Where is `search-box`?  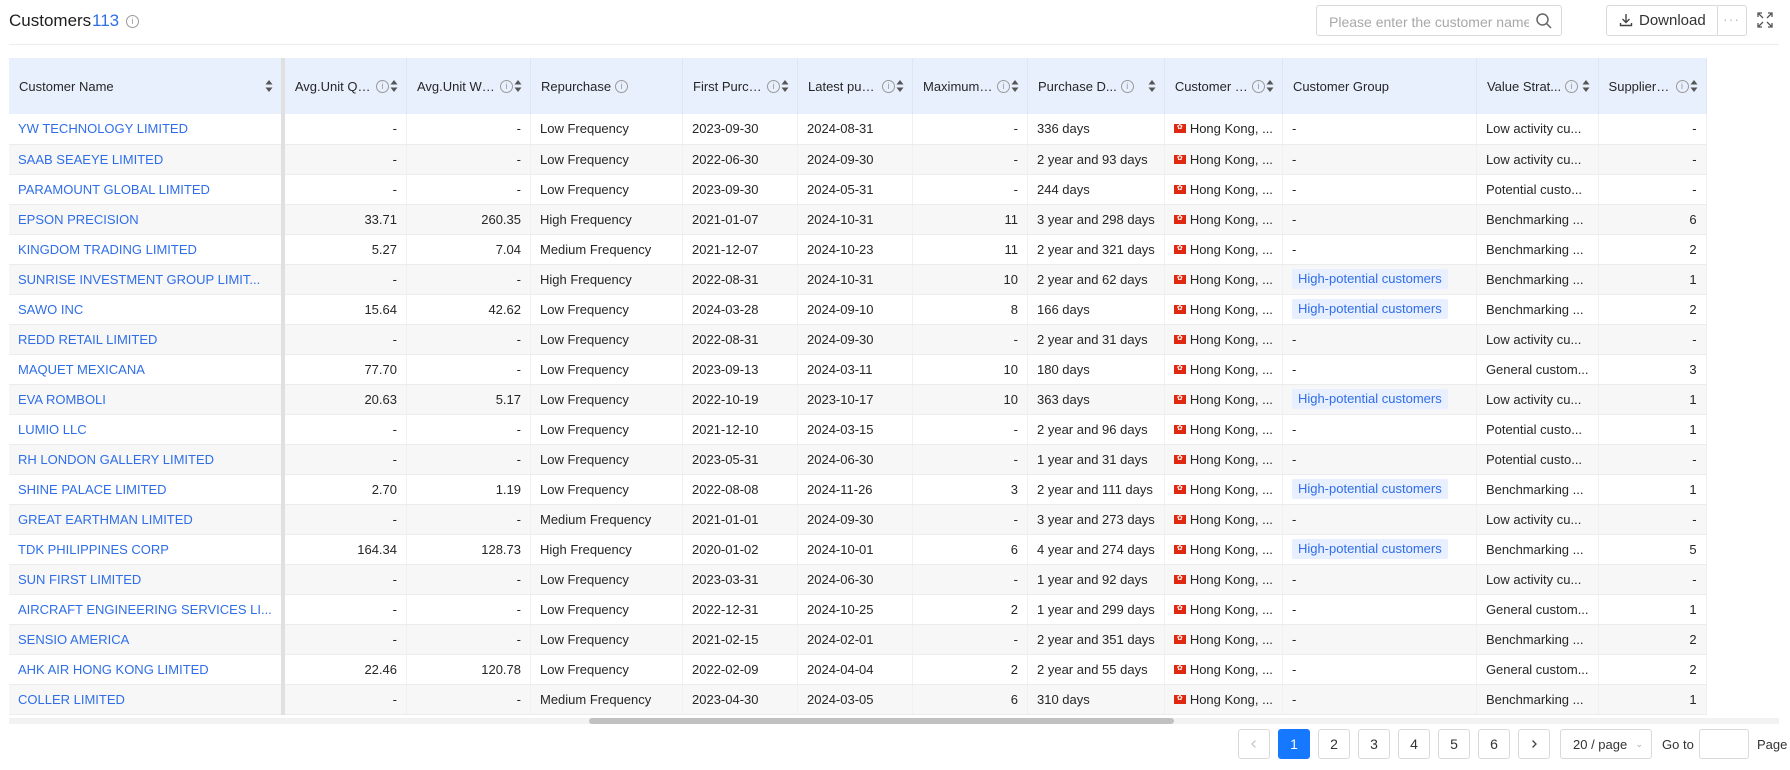
search-box is located at coordinates (1439, 20).